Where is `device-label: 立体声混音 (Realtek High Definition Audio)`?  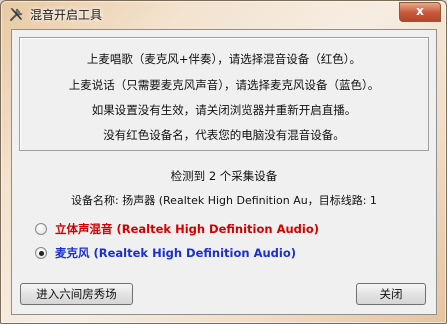
device-label: 立体声混音 (Realtek High Definition Audio) is located at coordinates (187, 229).